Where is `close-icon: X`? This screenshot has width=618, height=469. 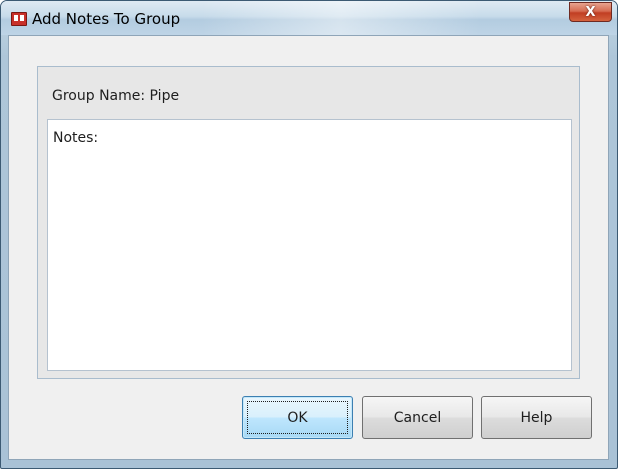
close-icon: X is located at coordinates (590, 12).